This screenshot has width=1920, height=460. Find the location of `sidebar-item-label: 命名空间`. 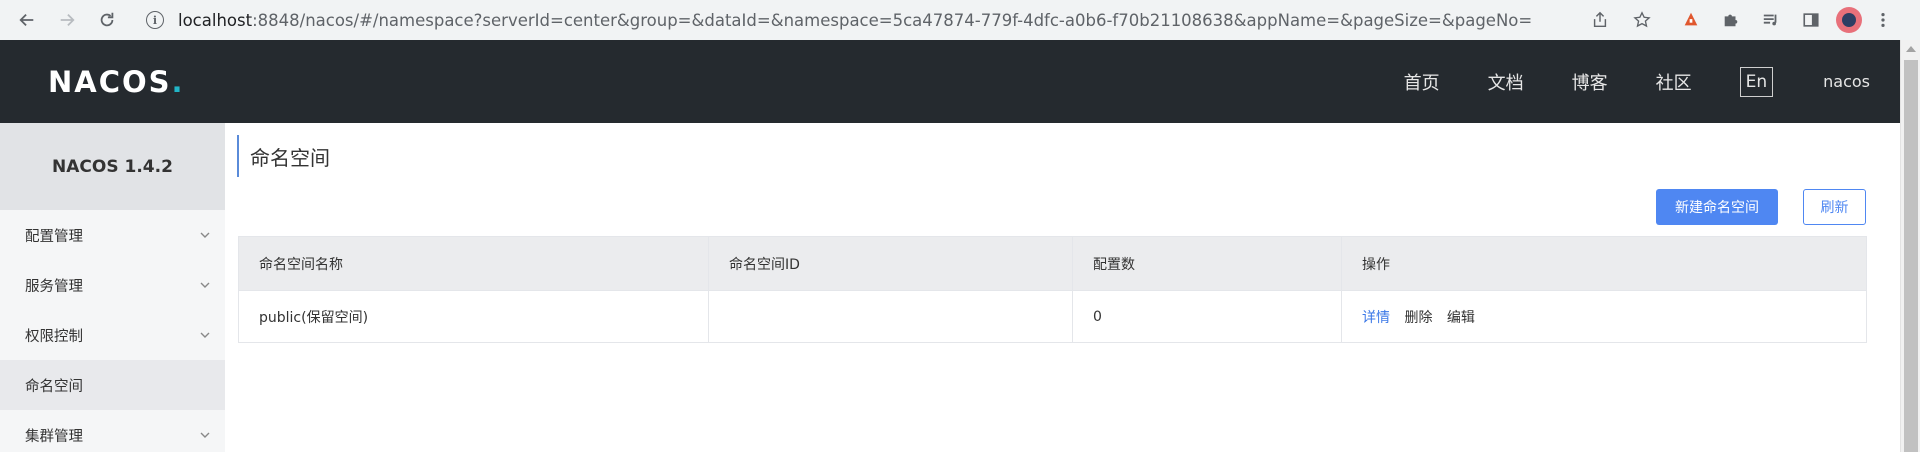

sidebar-item-label: 命名空间 is located at coordinates (54, 386).